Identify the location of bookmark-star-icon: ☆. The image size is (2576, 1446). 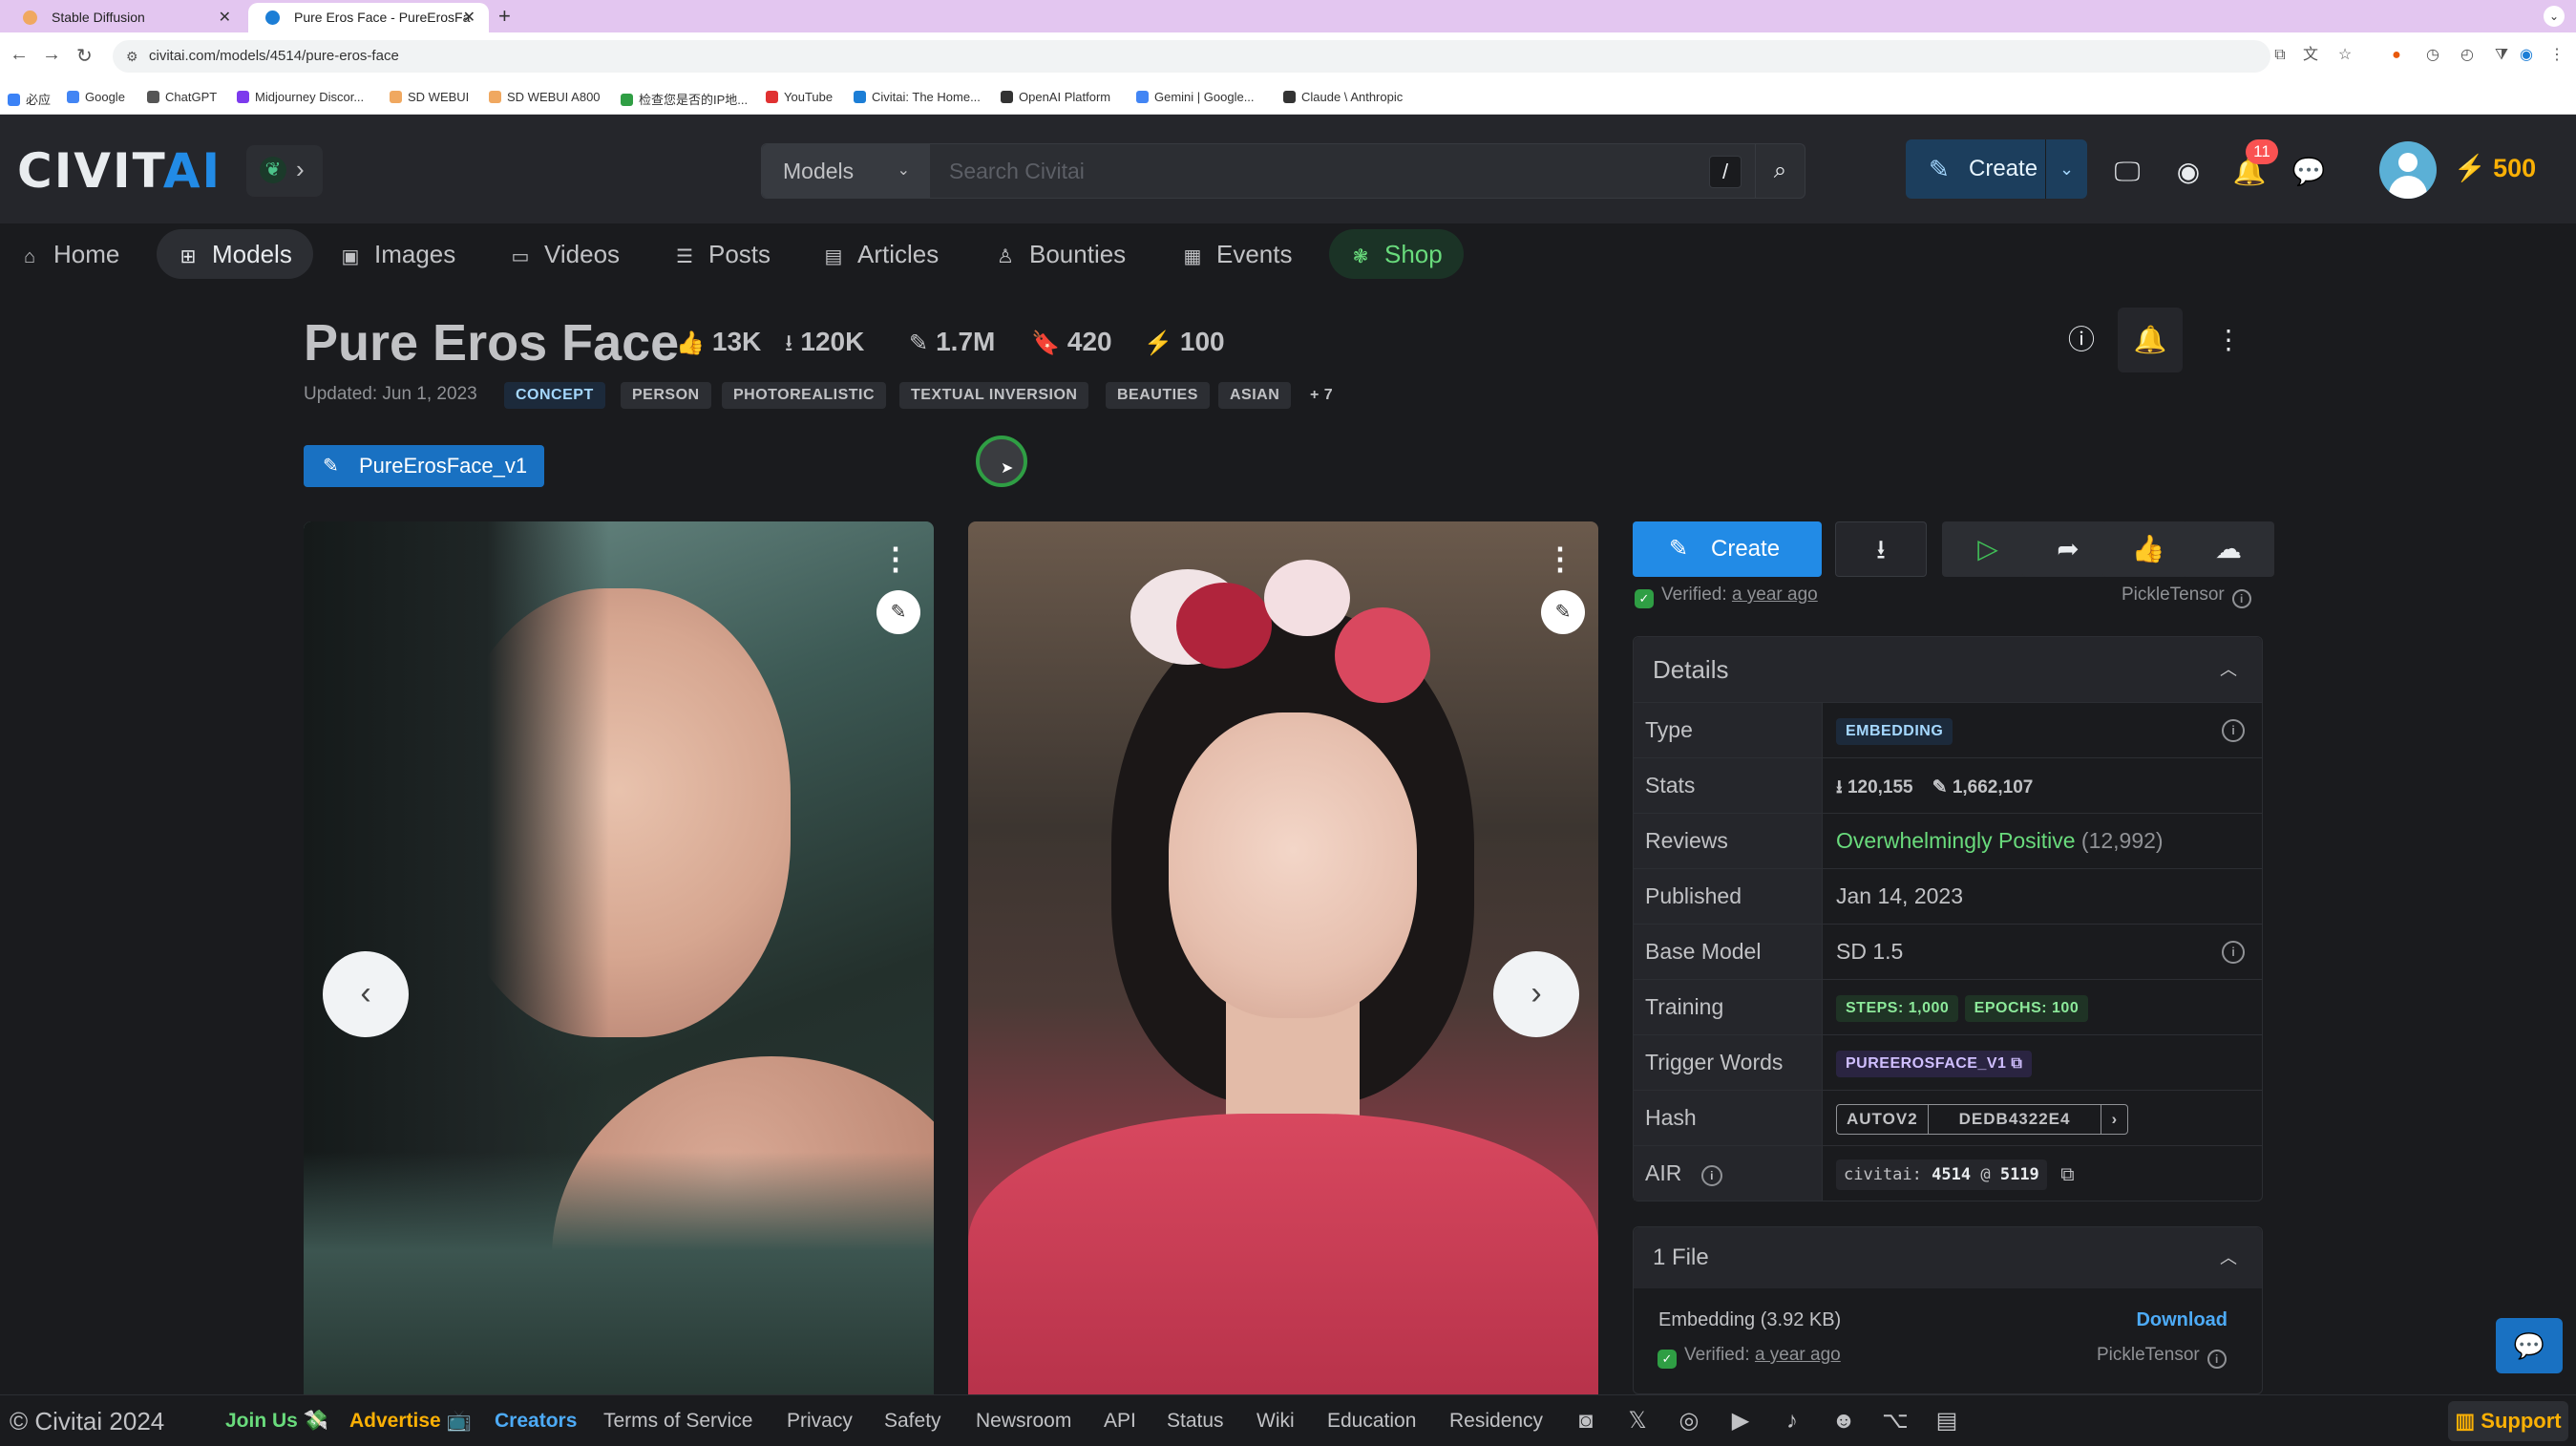
(2344, 55).